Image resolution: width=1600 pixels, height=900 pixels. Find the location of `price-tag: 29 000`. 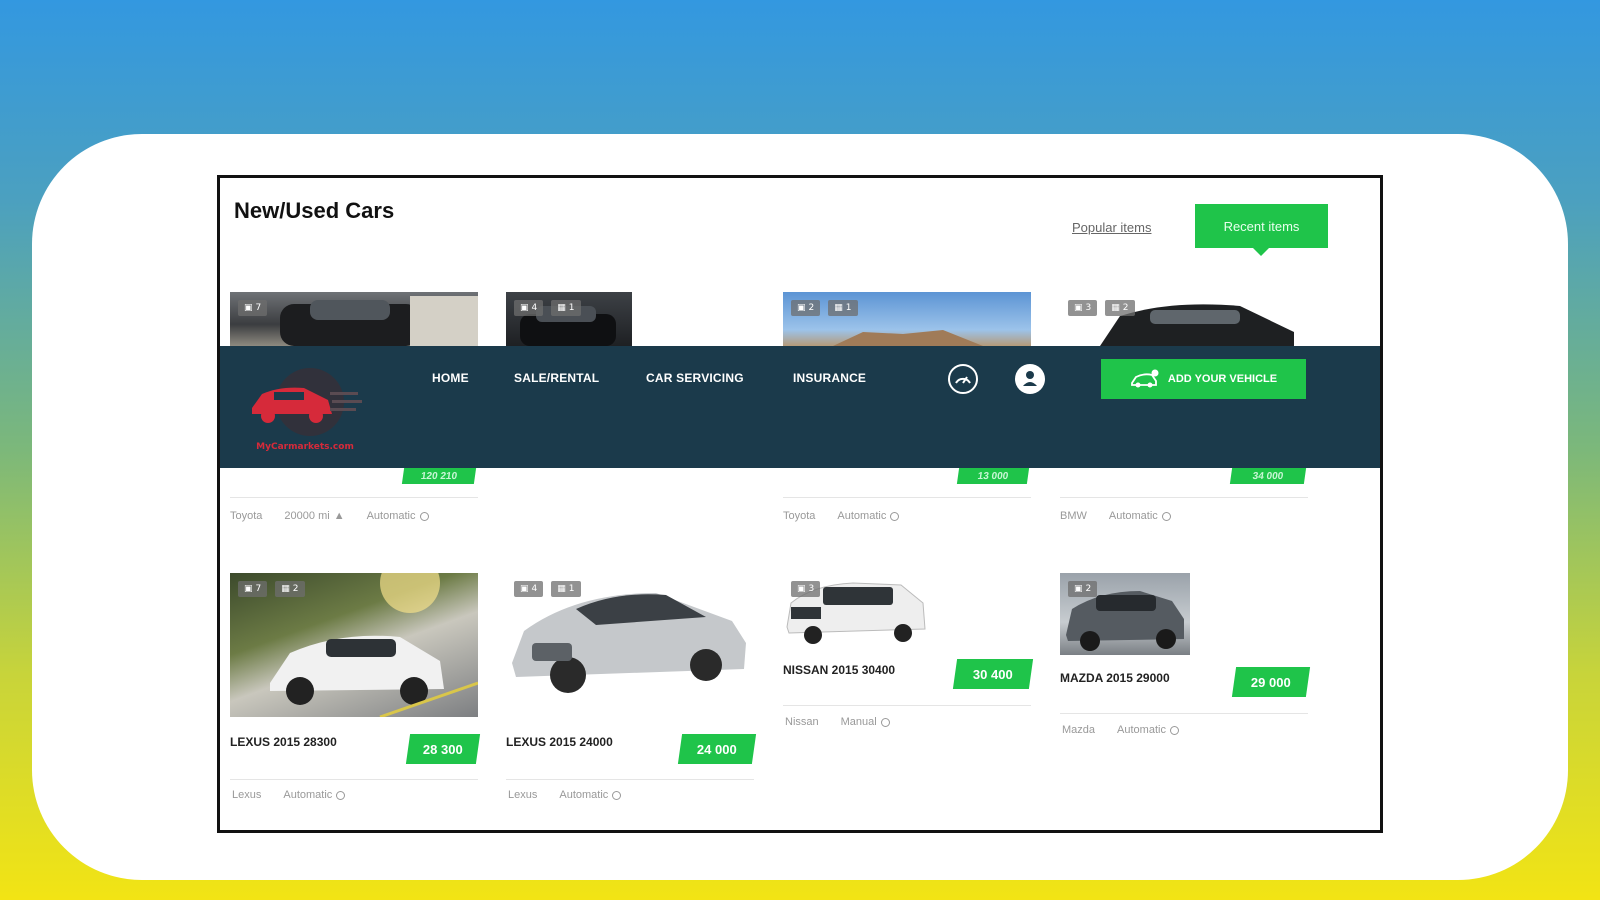

price-tag: 29 000 is located at coordinates (1271, 682).